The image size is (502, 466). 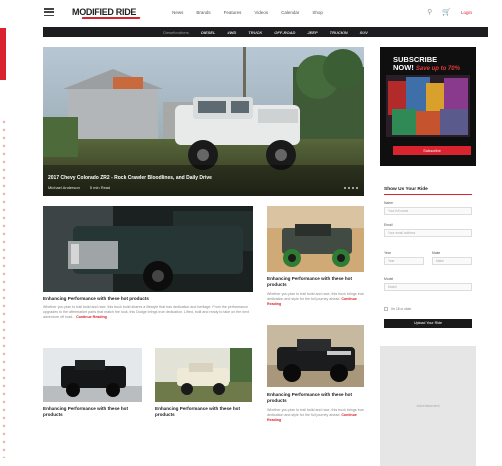 I want to click on ad-slot: Advertisement, so click(x=428, y=406).